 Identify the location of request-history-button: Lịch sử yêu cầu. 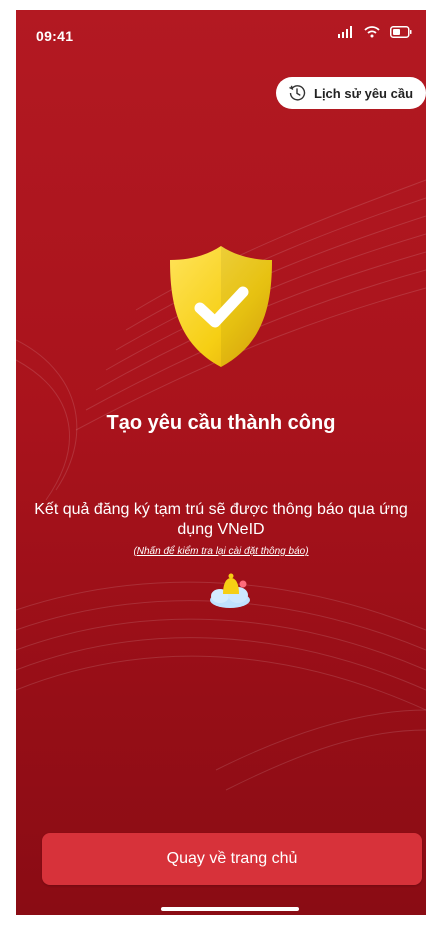
(351, 93).